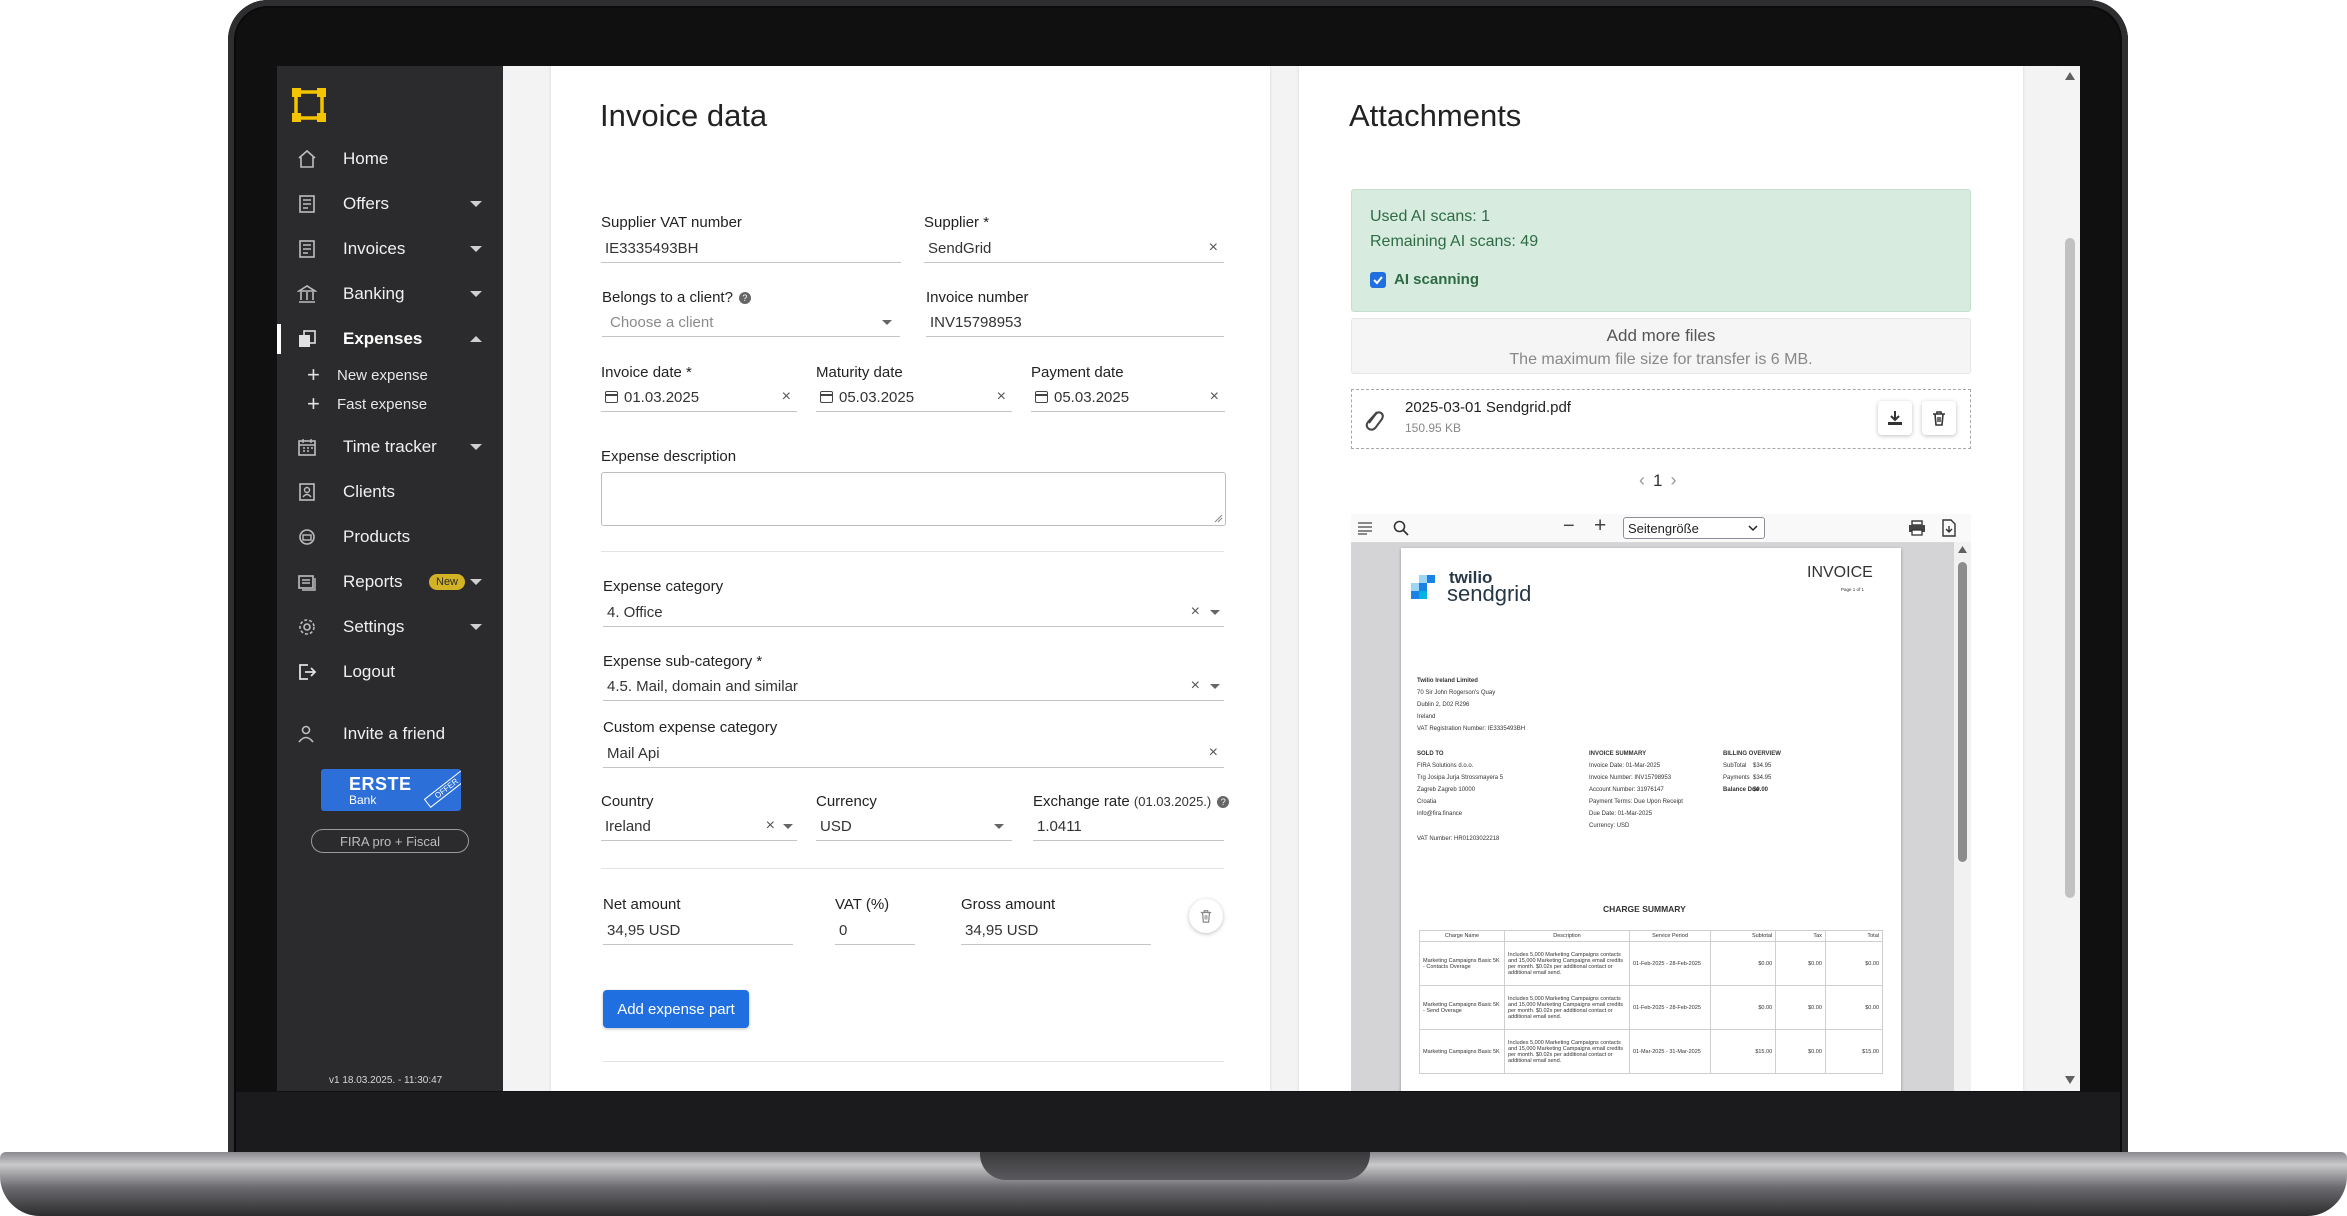 The height and width of the screenshot is (1216, 2347). I want to click on client-select: Choose a client, so click(751, 322).